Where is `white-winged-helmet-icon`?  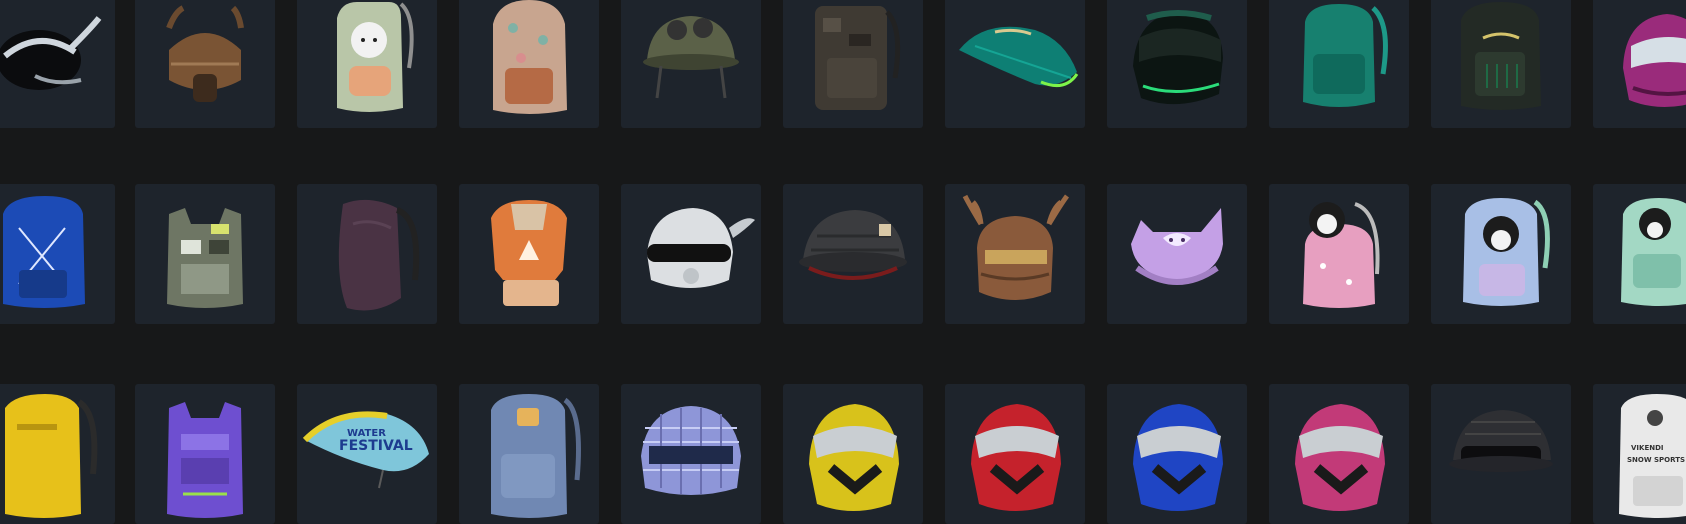 white-winged-helmet-icon is located at coordinates (701, 248).